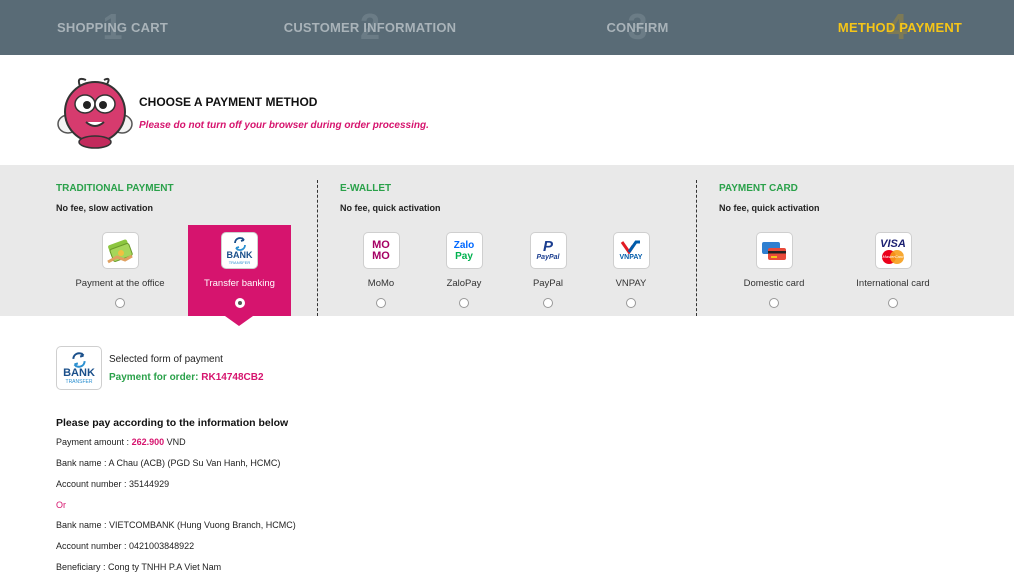  I want to click on zalopay-logo-line2: Pay, so click(464, 256).